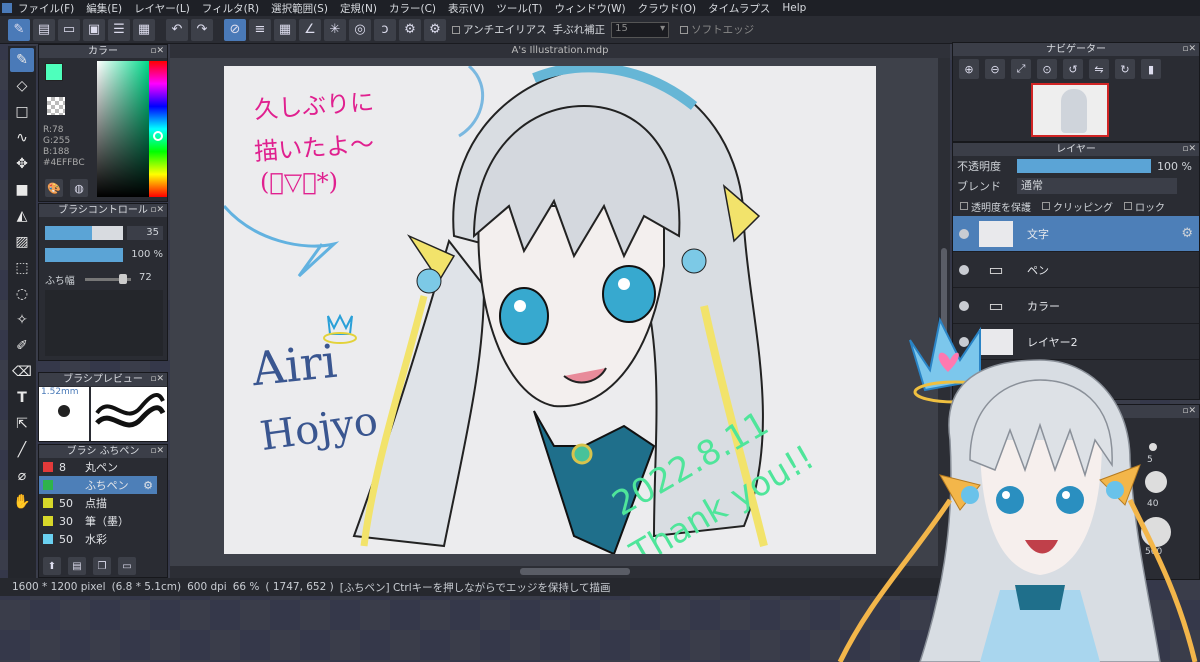 The image size is (1200, 662). What do you see at coordinates (230, 8) in the screenshot?
I see `menu-item: フィルタ(R)` at bounding box center [230, 8].